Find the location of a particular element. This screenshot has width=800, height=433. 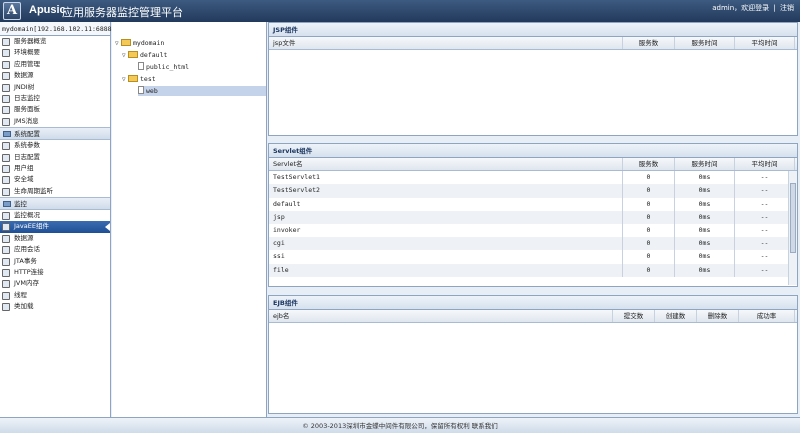

sidebar-item-jms: JMS消息 is located at coordinates (55, 121).